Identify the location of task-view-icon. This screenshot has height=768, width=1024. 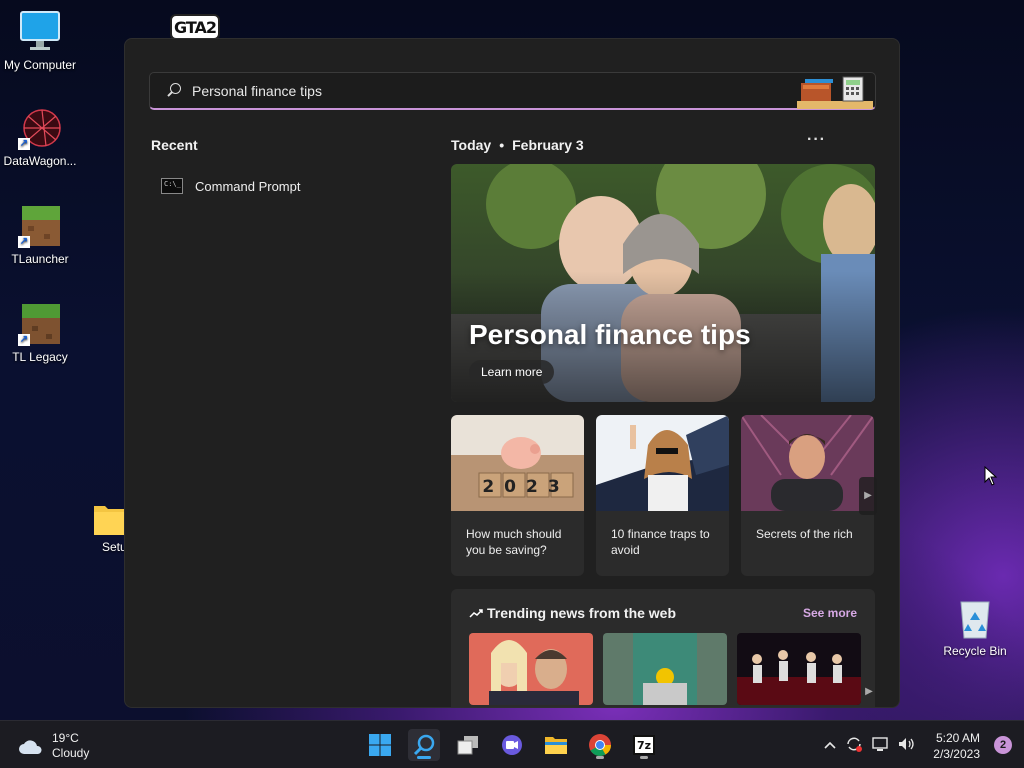
(467, 745).